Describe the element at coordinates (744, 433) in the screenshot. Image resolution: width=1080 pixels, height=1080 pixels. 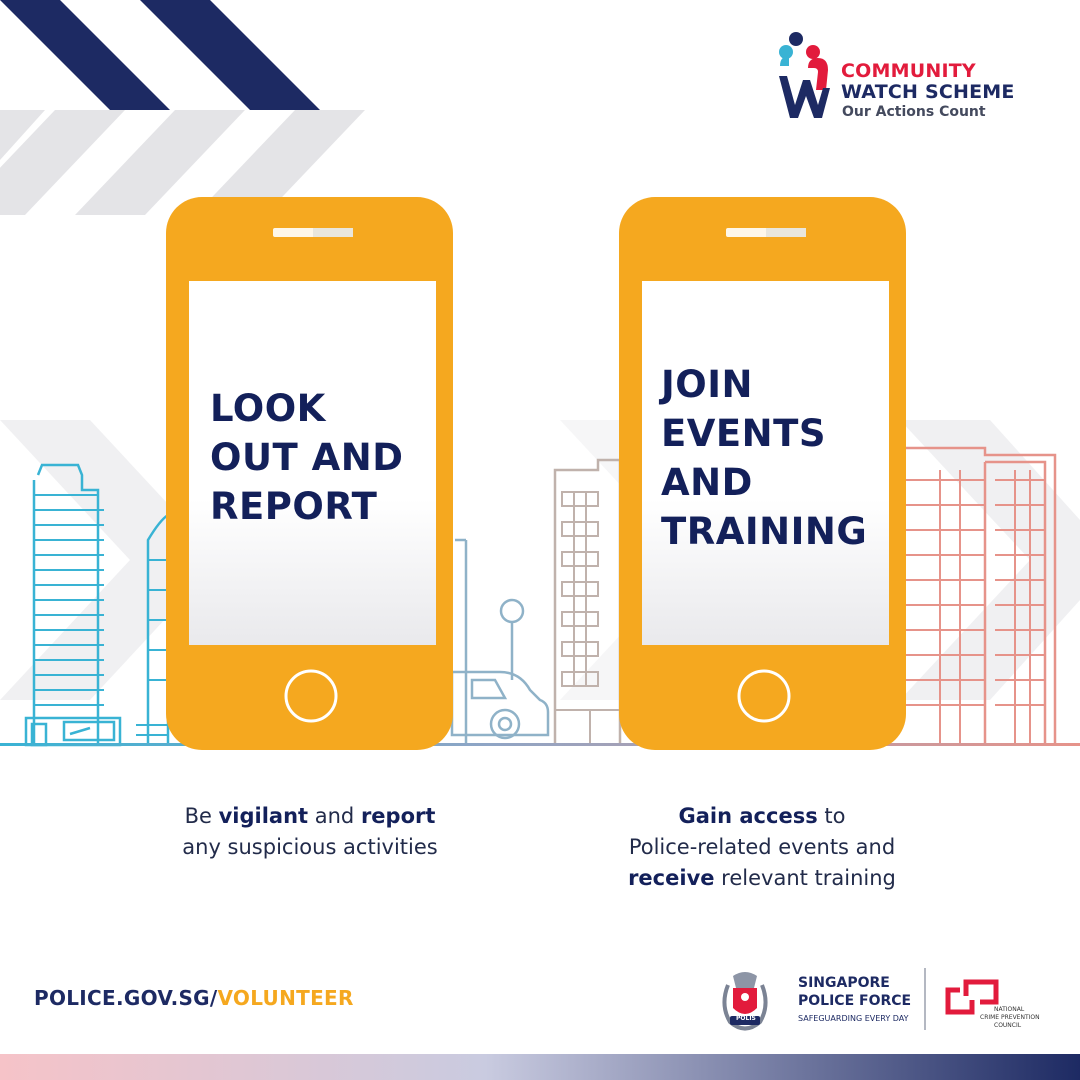
I see `phone-right-line: EVENTS` at that location.